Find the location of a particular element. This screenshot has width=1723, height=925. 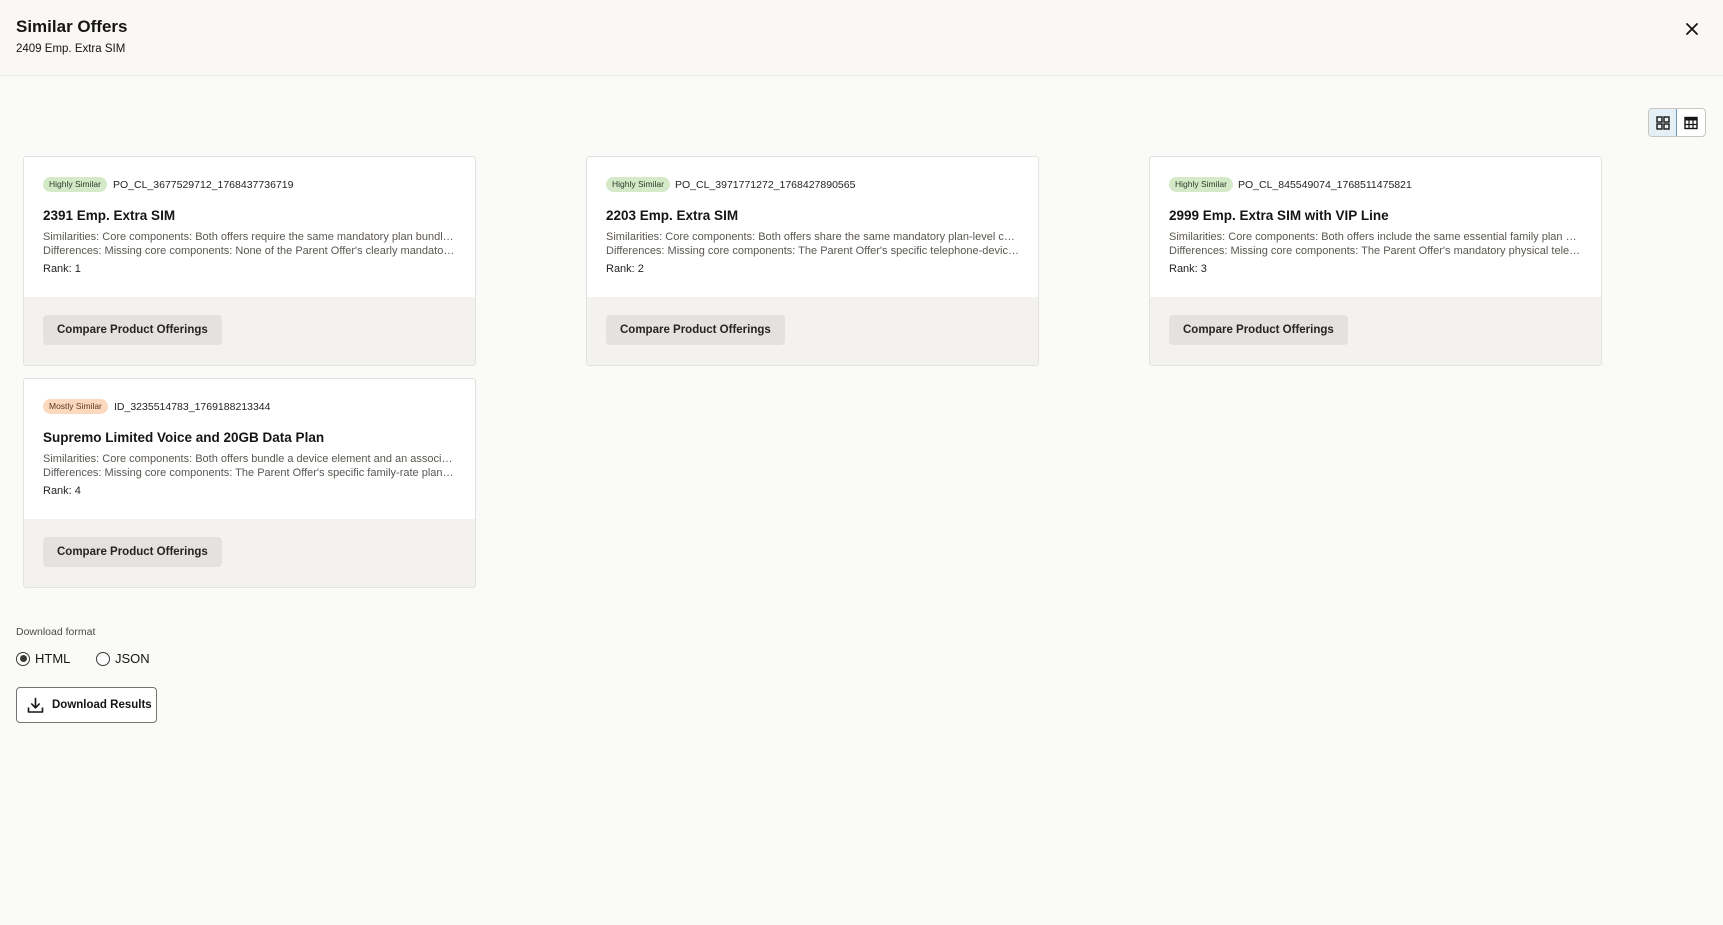

offer-rank: Rank: 3 is located at coordinates (1188, 269).